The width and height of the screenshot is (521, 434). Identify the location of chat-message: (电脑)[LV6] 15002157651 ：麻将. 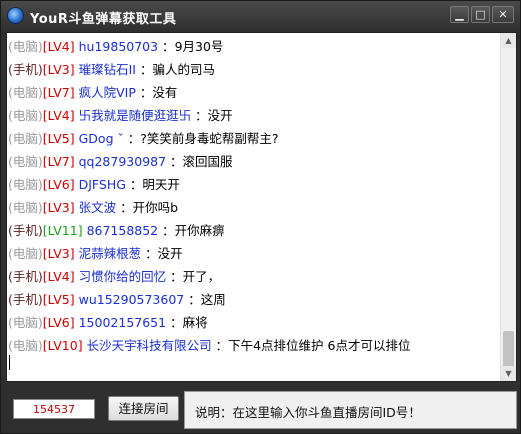
(254, 322).